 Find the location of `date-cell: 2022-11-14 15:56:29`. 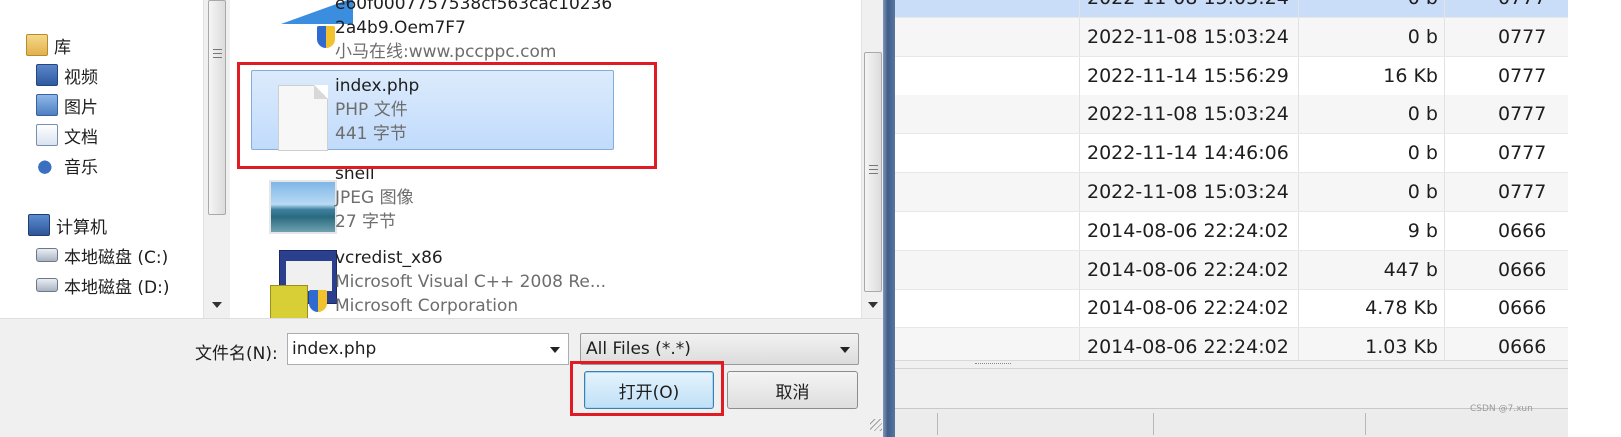

date-cell: 2022-11-14 15:56:29 is located at coordinates (1190, 75).